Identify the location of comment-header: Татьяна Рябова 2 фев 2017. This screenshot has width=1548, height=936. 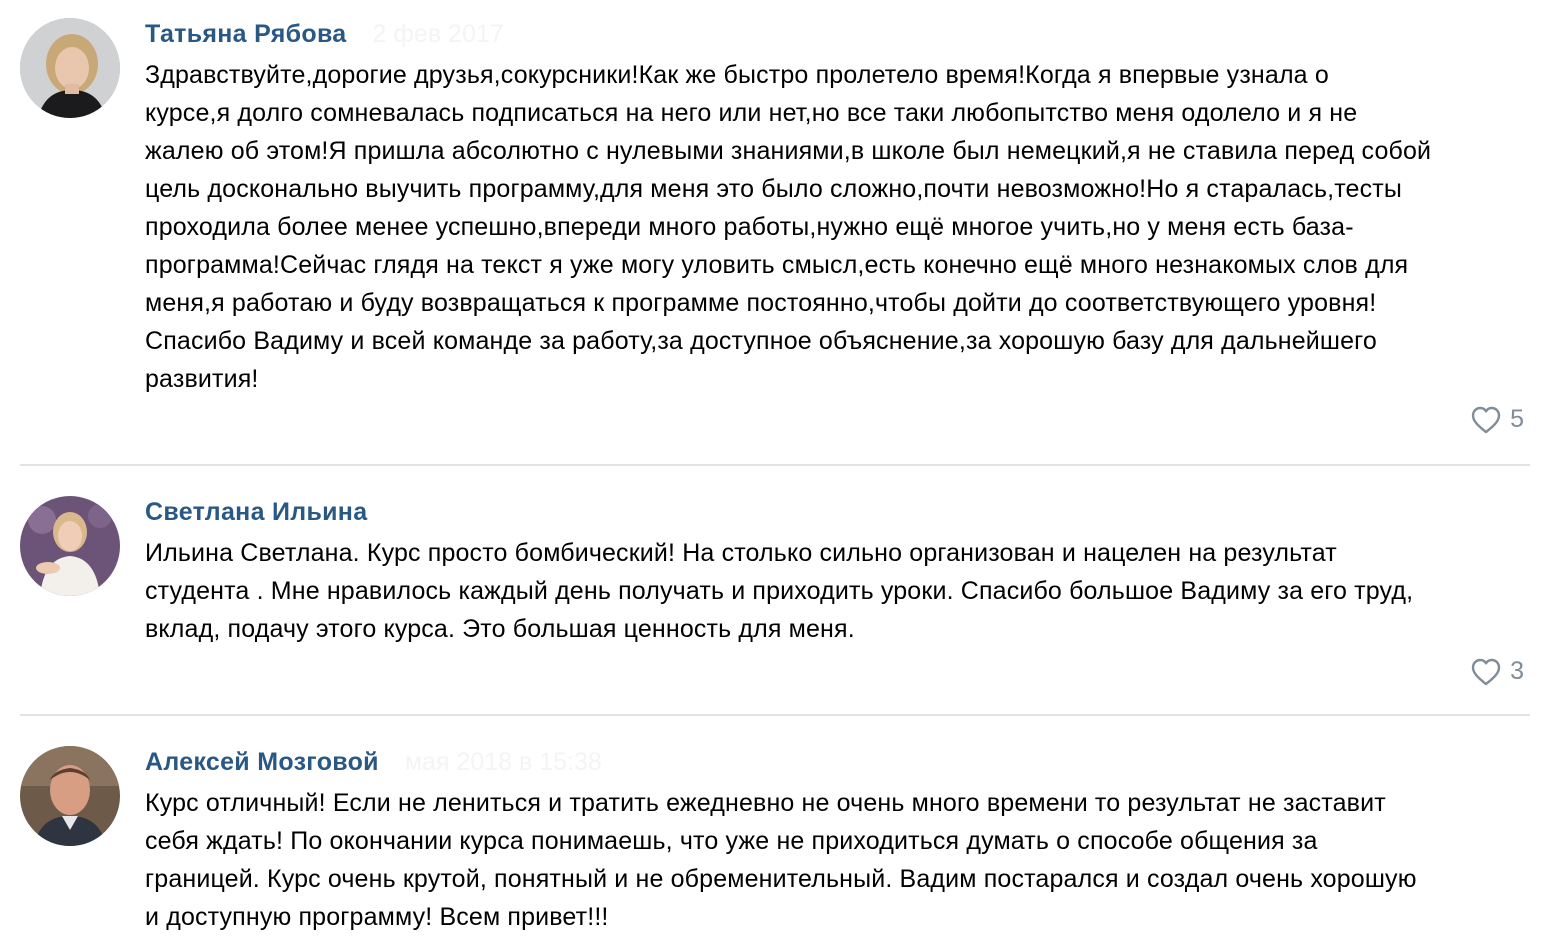
(324, 36).